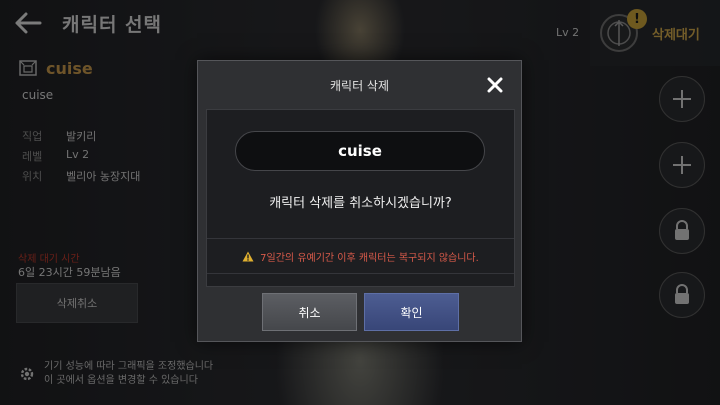 This screenshot has height=405, width=720. What do you see at coordinates (360, 151) in the screenshot?
I see `character-name-field: cuise` at bounding box center [360, 151].